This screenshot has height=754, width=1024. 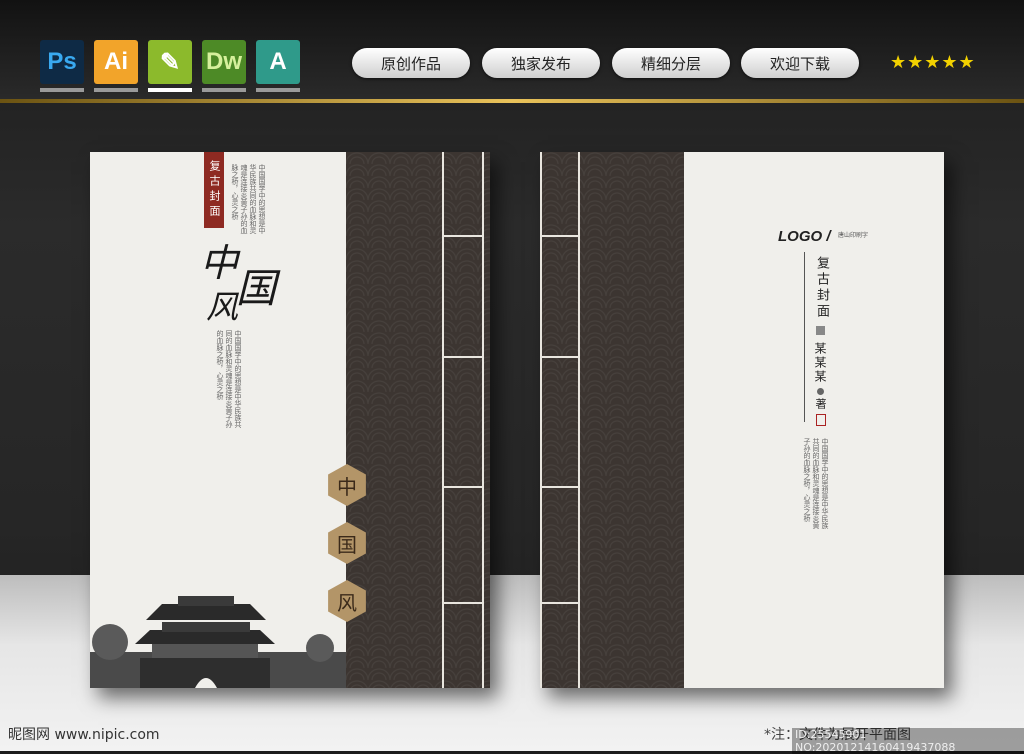 I want to click on calligraphy-zhong: 中, so click(x=219, y=263).